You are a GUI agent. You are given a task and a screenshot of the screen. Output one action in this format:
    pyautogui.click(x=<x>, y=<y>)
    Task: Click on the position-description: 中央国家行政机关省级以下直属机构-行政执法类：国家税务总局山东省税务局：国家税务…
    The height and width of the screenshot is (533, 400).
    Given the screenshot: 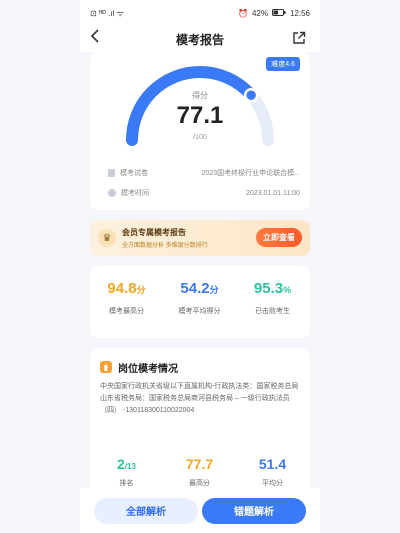 What is the action you would take?
    pyautogui.click(x=199, y=398)
    